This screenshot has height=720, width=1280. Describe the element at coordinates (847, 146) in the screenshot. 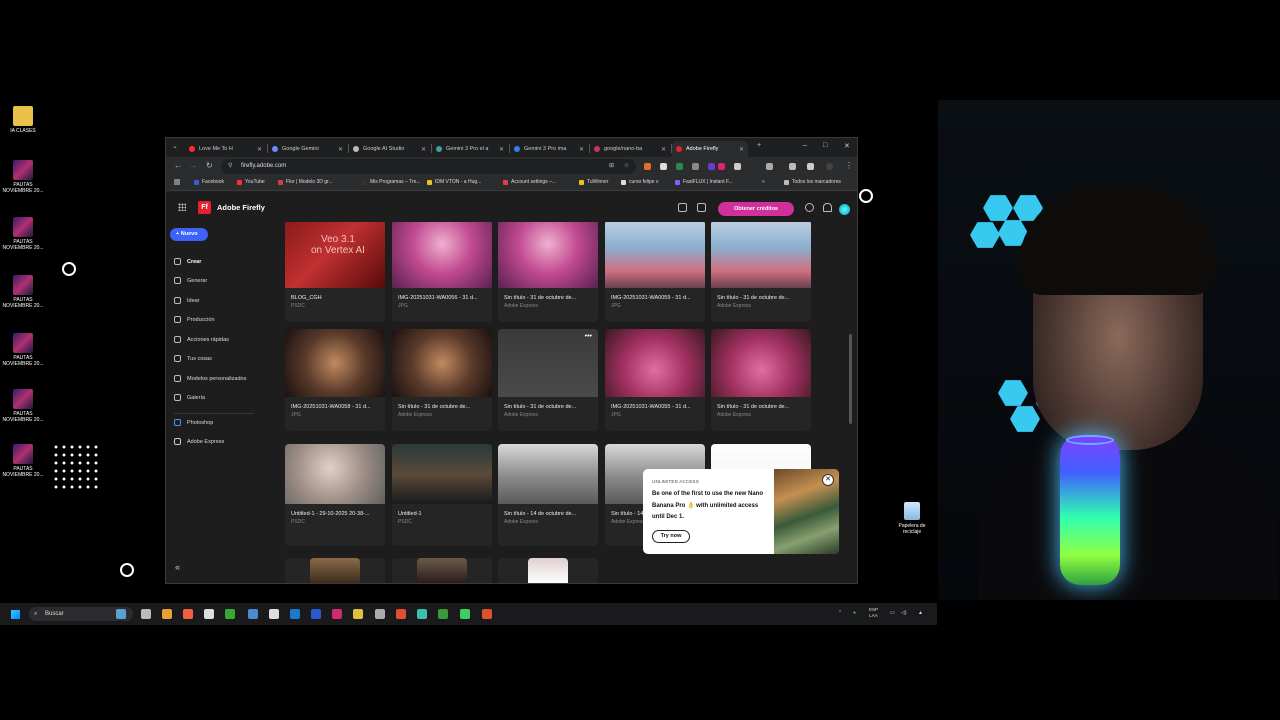

I see `close-window-button: ✕` at that location.